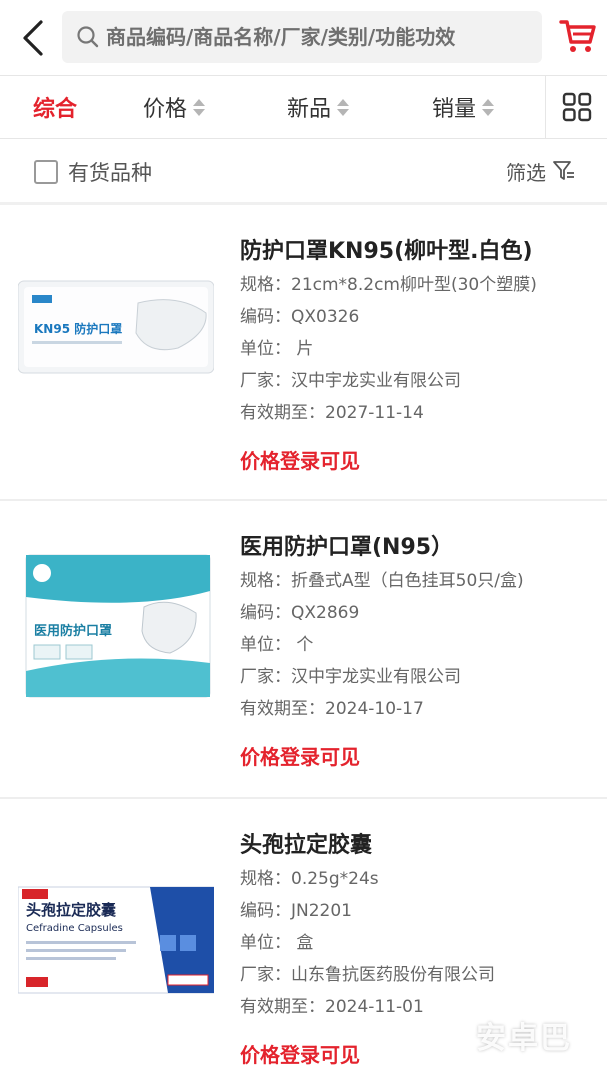 The image size is (607, 1080). Describe the element at coordinates (388, 285) in the screenshot. I see `product-spec: 规格：21cm*8.2cm柳叶型(30个塑膜)` at that location.